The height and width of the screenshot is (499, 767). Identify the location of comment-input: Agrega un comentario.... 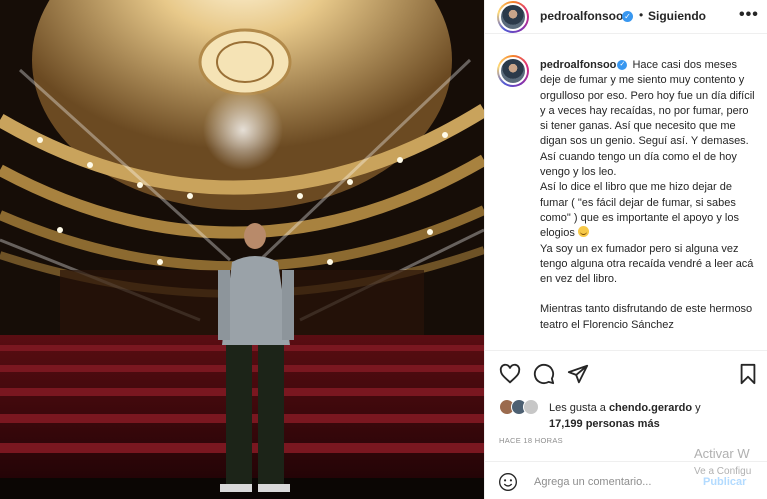
(592, 482).